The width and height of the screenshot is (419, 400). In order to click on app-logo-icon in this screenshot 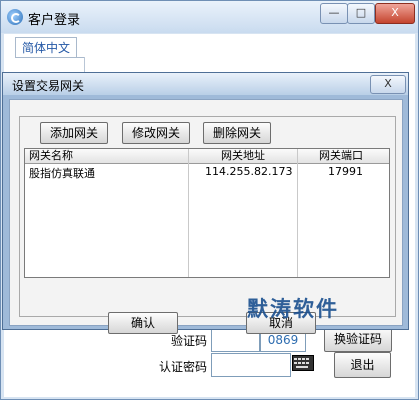, I will do `click(15, 17)`.